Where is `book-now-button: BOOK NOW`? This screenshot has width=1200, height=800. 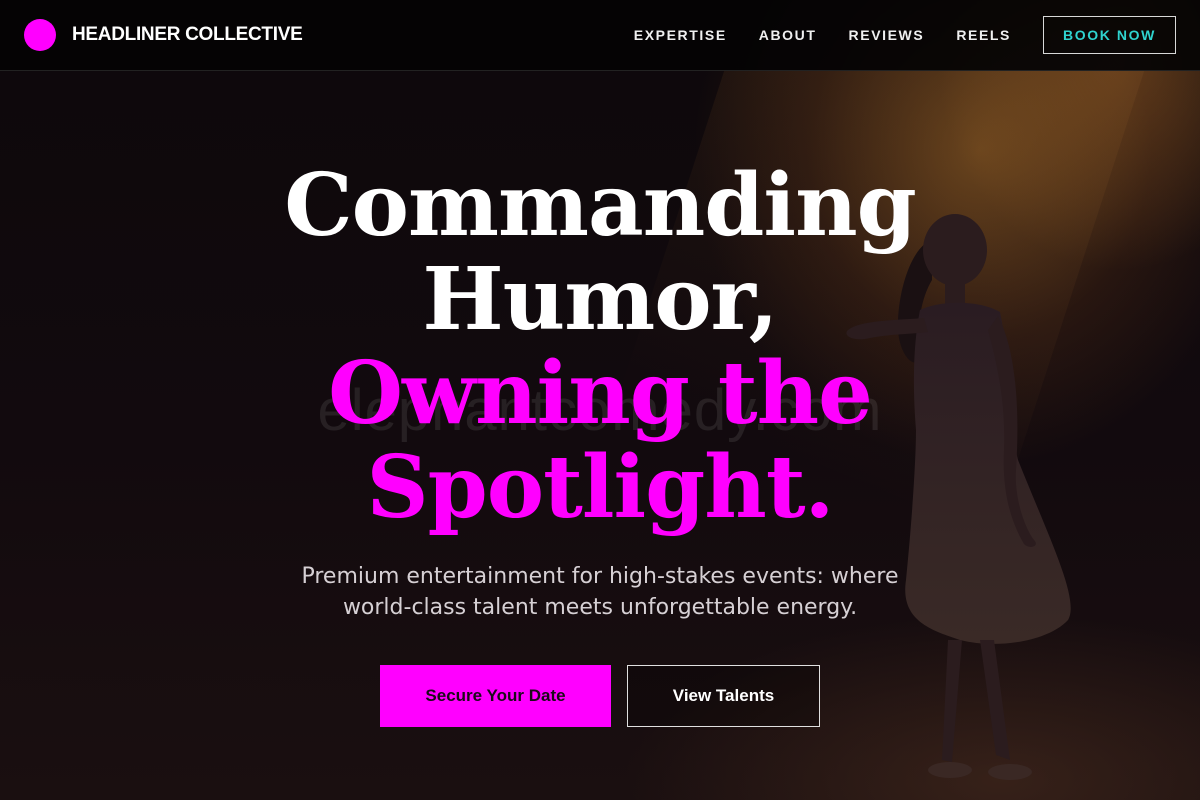
book-now-button: BOOK NOW is located at coordinates (1109, 35).